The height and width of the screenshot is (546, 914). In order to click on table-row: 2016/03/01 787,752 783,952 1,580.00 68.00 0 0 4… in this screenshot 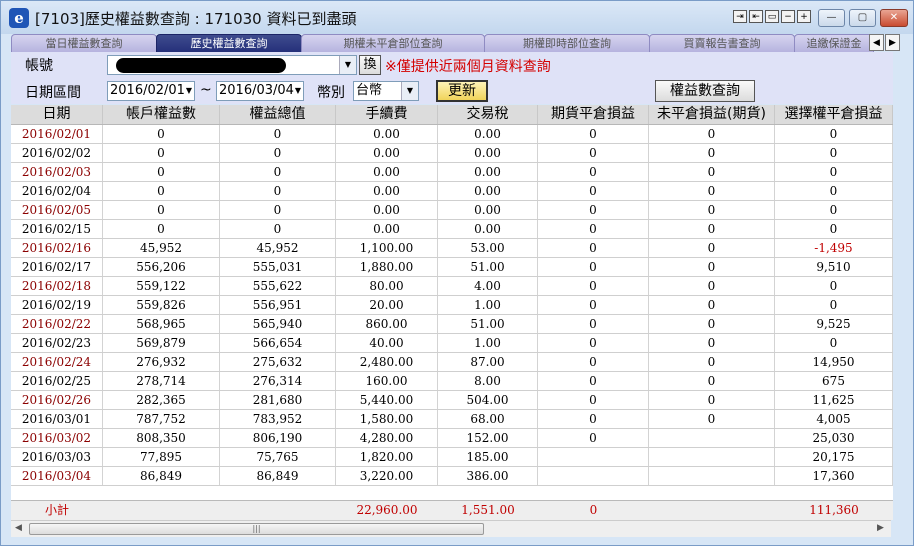, I will do `click(452, 419)`.